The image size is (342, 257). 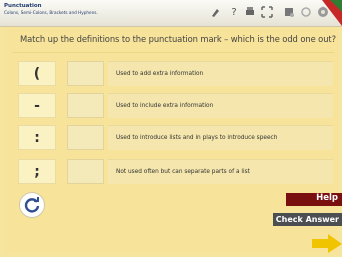 I want to click on check-answer-button: Check Answer, so click(x=307, y=219).